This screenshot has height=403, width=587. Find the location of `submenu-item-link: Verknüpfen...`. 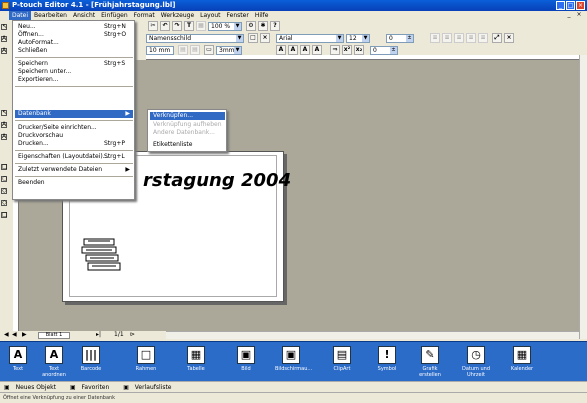

submenu-item-link: Verknüpfen... is located at coordinates (187, 116).